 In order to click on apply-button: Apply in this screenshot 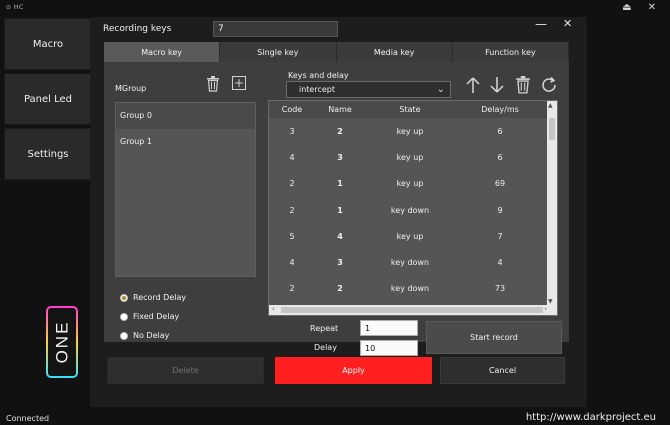, I will do `click(353, 370)`.